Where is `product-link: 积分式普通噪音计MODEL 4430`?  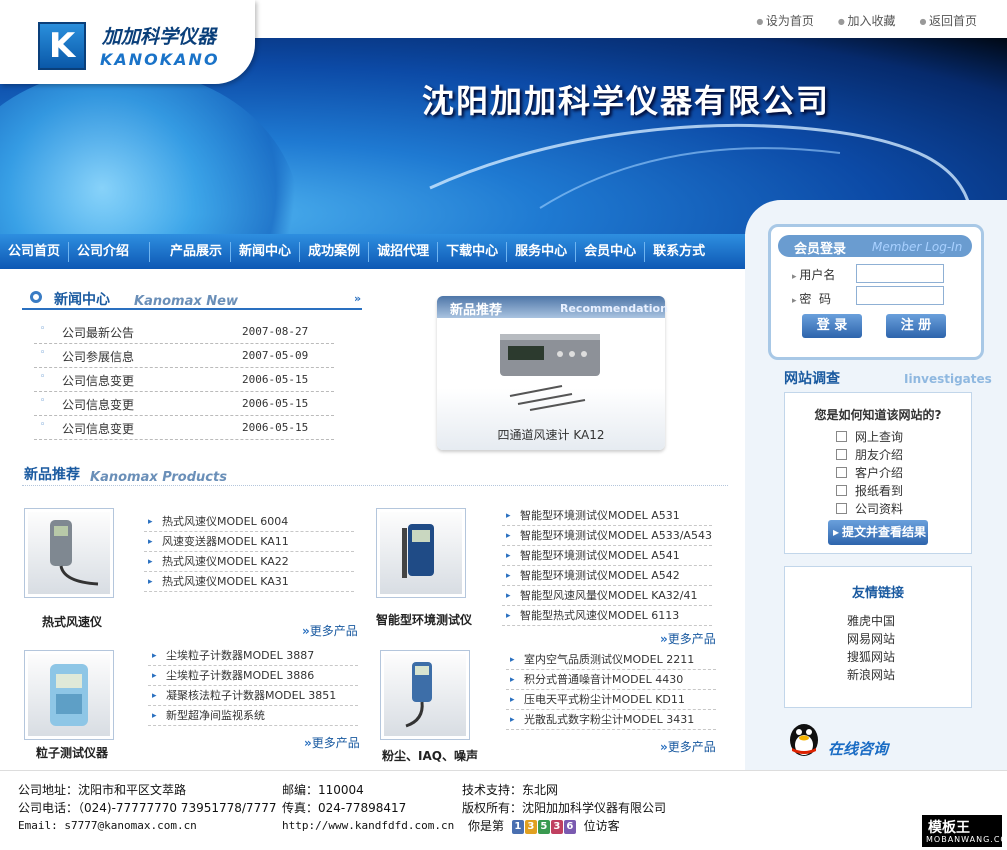 product-link: 积分式普通噪音计MODEL 4430 is located at coordinates (611, 680).